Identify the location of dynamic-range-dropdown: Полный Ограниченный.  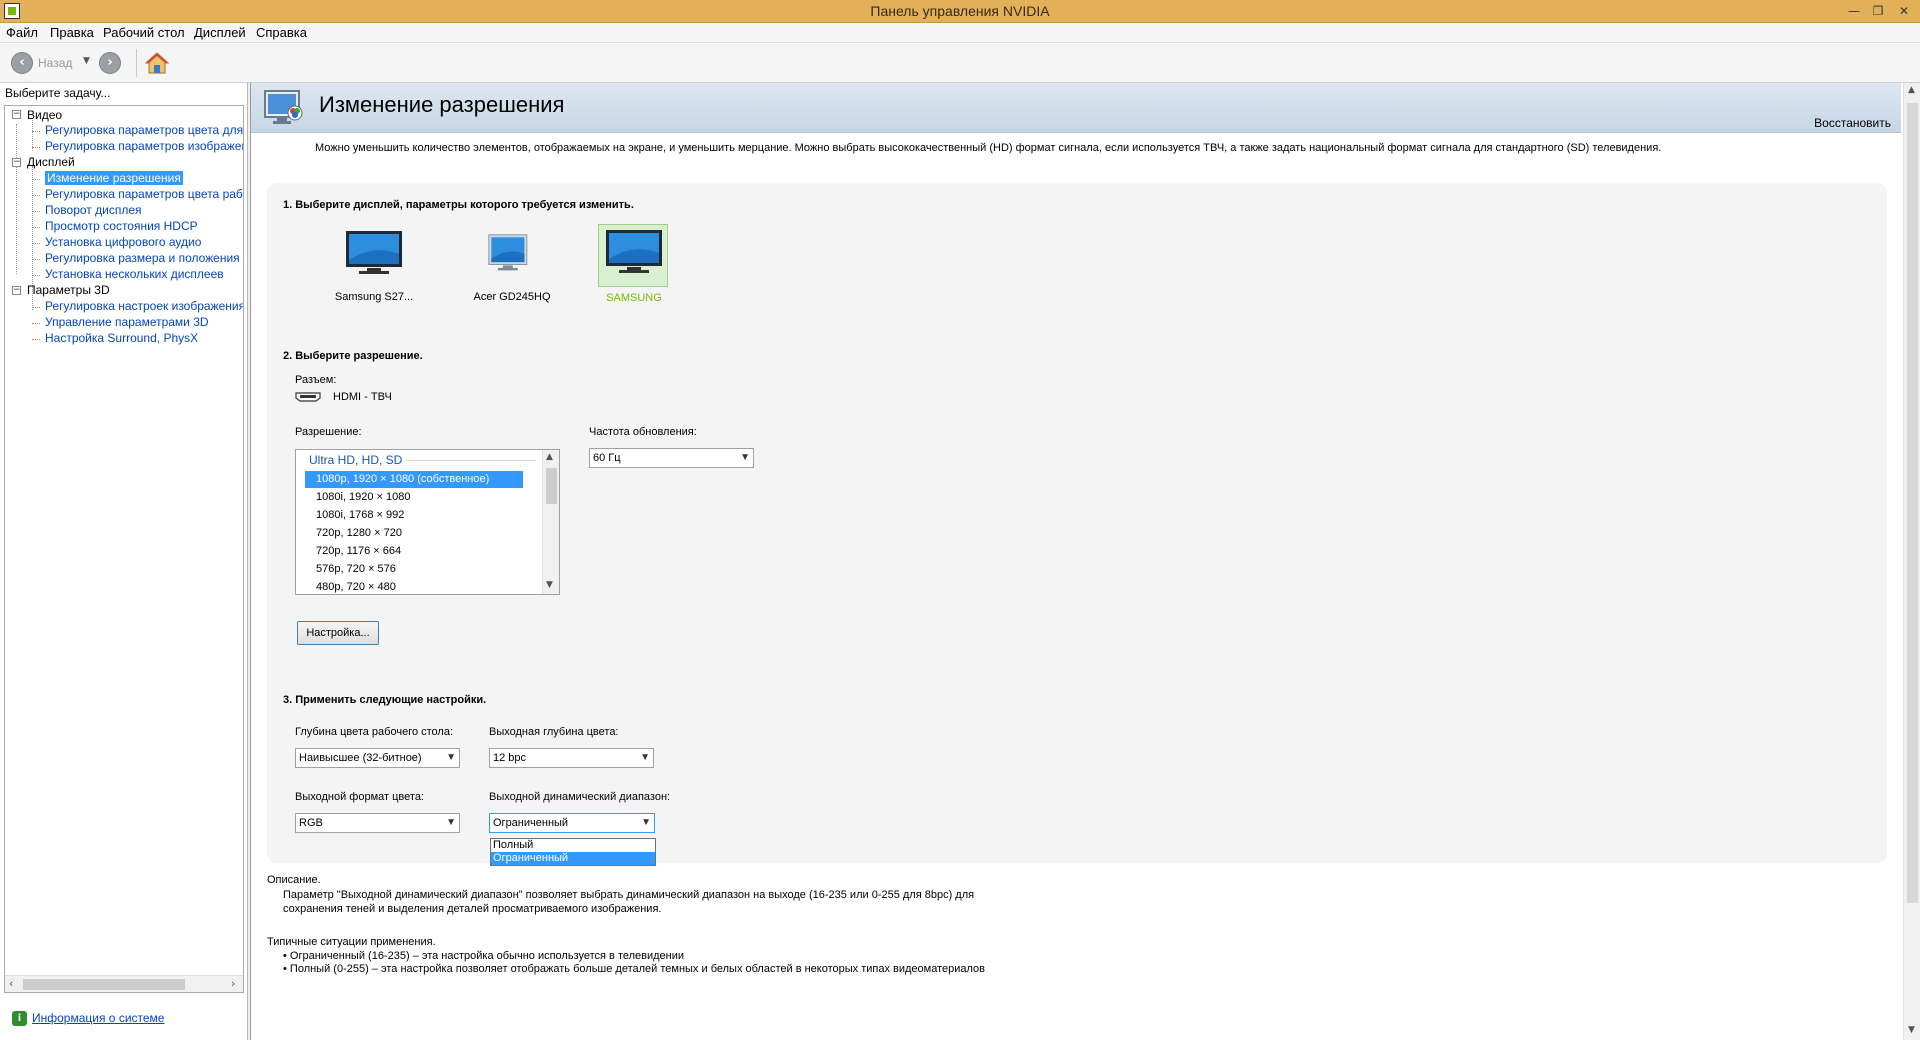
(573, 852).